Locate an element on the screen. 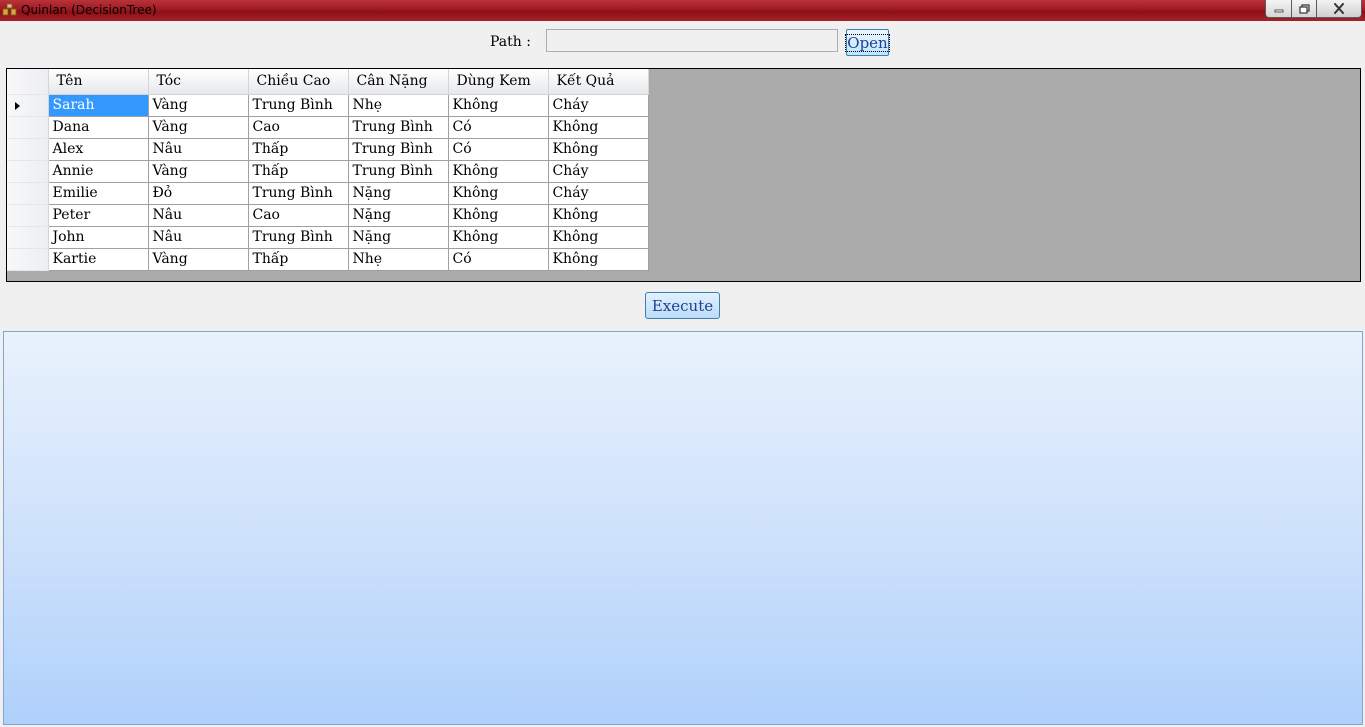 The height and width of the screenshot is (727, 1365). restore-icon is located at coordinates (1304, 8).